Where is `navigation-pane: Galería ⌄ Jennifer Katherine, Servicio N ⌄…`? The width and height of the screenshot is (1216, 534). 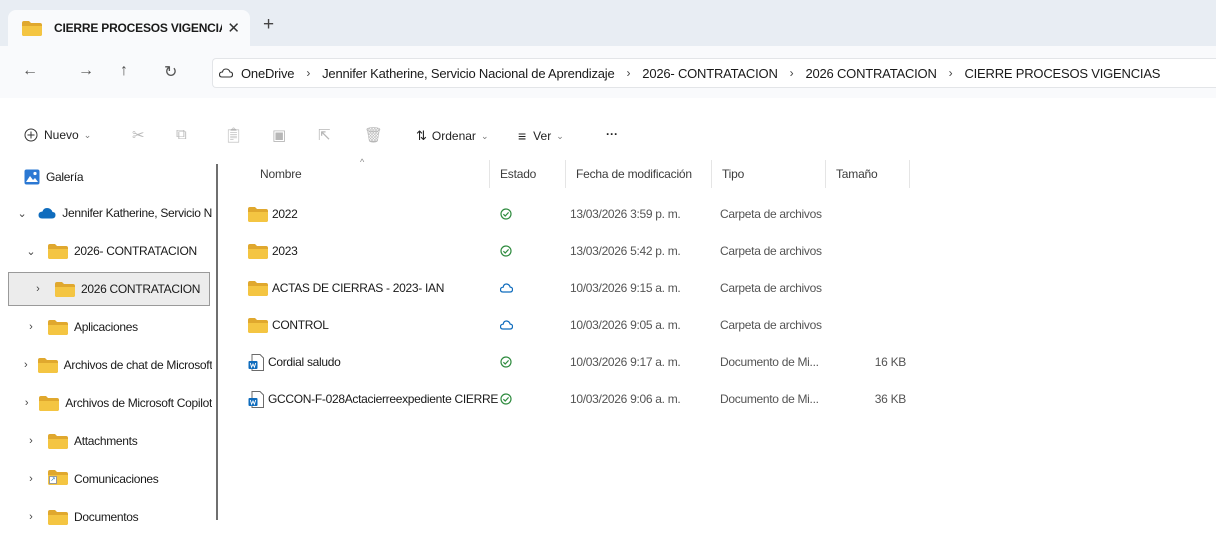
navigation-pane: Galería ⌄ Jennifer Katherine, Servicio N ⌄… is located at coordinates (109, 341).